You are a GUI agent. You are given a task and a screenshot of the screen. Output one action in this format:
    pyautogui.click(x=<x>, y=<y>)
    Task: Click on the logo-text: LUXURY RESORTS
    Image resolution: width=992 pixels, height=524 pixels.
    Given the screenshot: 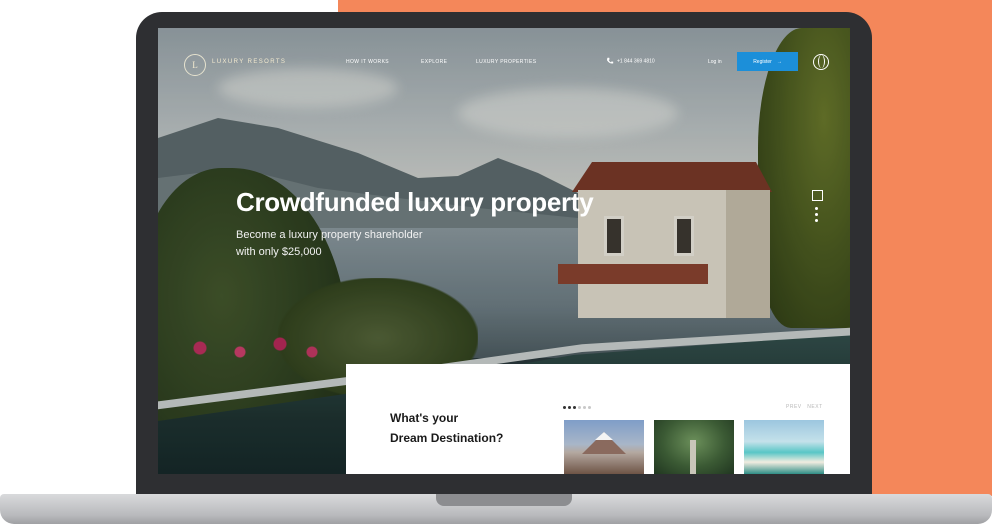 What is the action you would take?
    pyautogui.click(x=249, y=62)
    